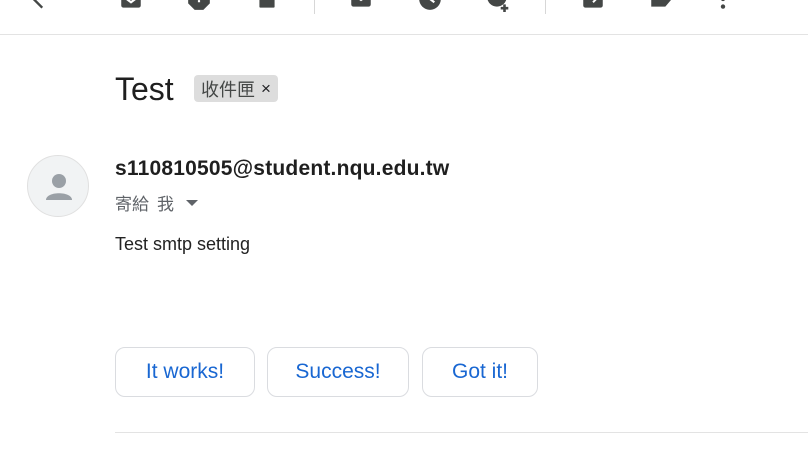 The height and width of the screenshot is (463, 808). Describe the element at coordinates (185, 372) in the screenshot. I see `smart-reply-button: It works!` at that location.